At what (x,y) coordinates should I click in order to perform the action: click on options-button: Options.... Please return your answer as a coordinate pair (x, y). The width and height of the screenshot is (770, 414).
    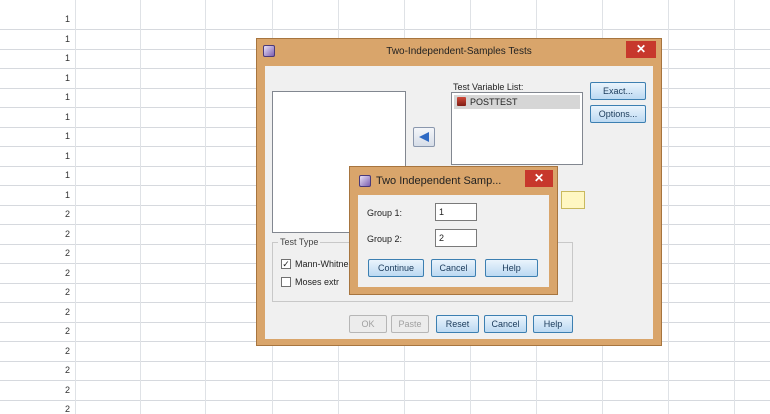
    Looking at the image, I should click on (618, 114).